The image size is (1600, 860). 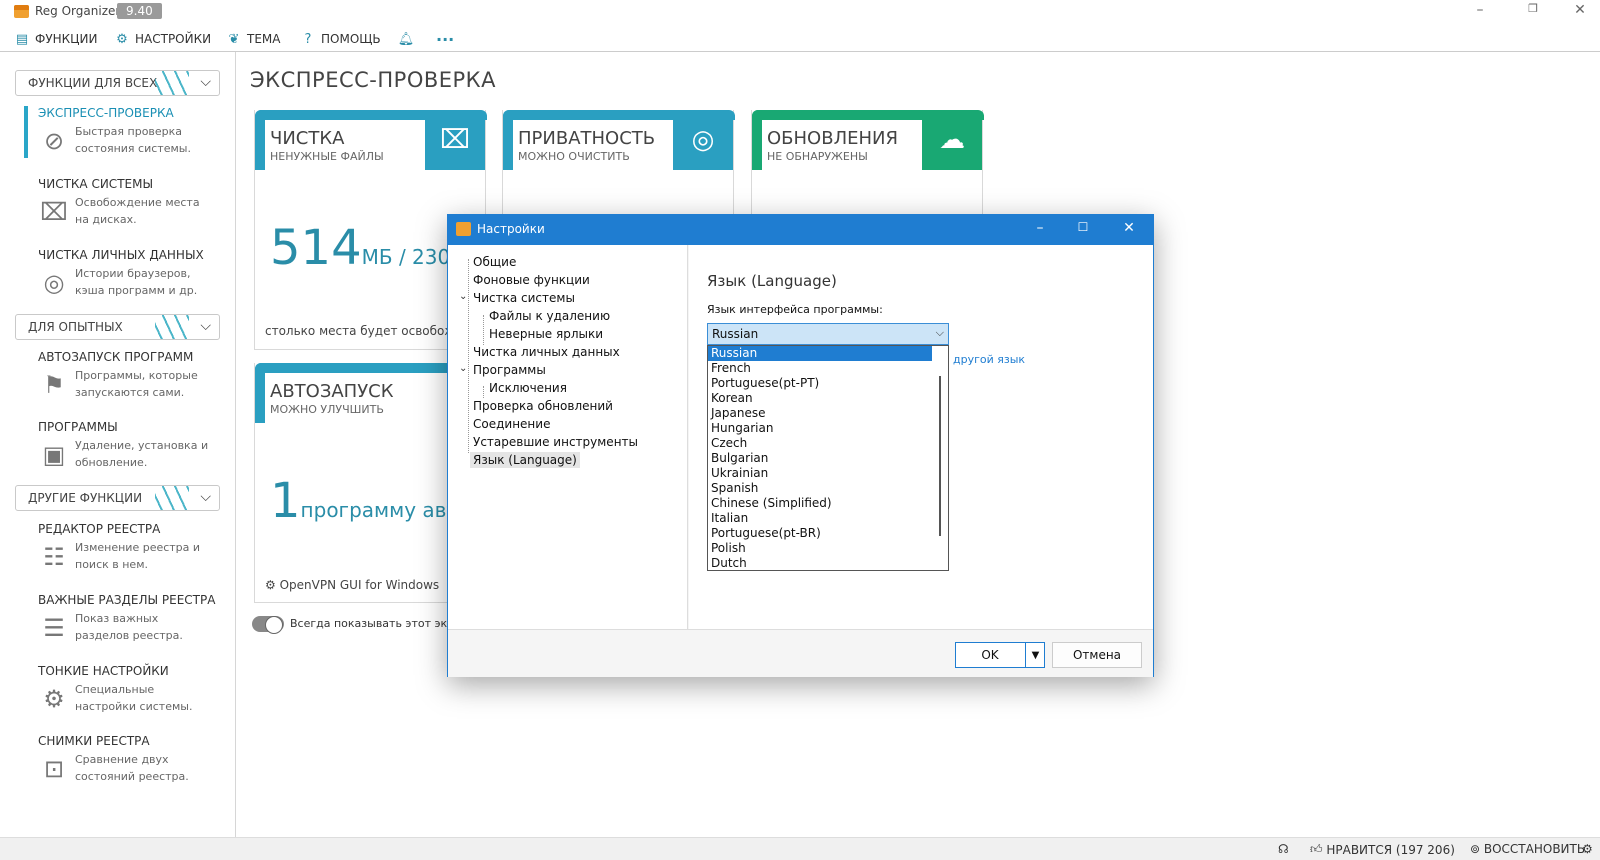 I want to click on menu-help: ? ПОМОЩЬ, so click(x=340, y=39).